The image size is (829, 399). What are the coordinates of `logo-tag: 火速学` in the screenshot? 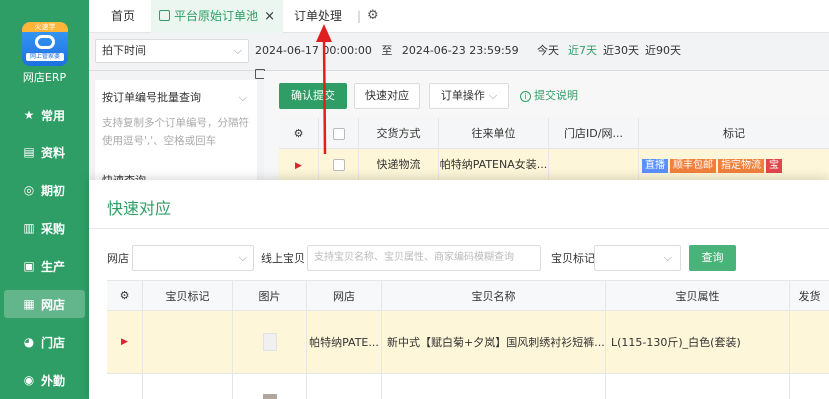 It's located at (45, 27).